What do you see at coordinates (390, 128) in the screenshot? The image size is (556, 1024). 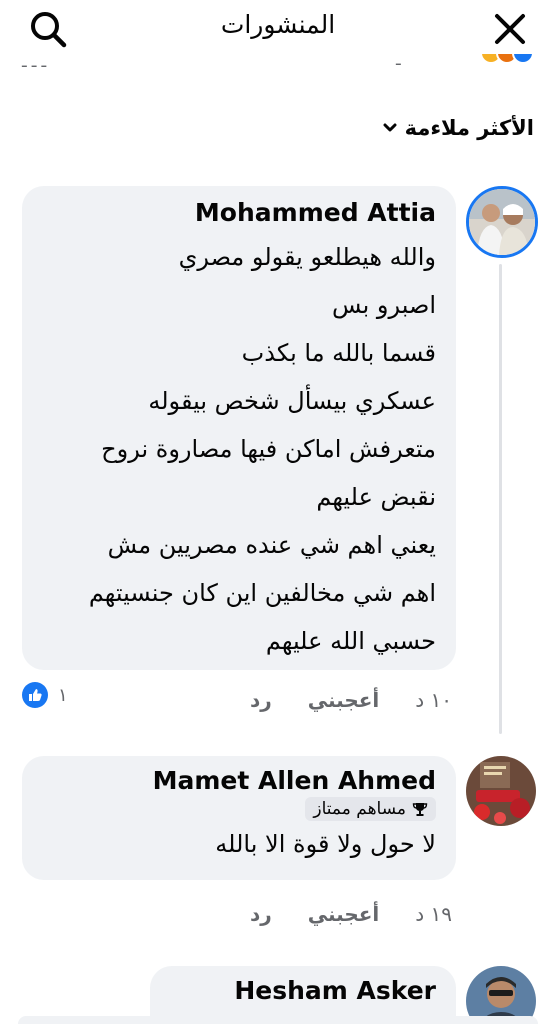 I see `chevron-down-icon` at bounding box center [390, 128].